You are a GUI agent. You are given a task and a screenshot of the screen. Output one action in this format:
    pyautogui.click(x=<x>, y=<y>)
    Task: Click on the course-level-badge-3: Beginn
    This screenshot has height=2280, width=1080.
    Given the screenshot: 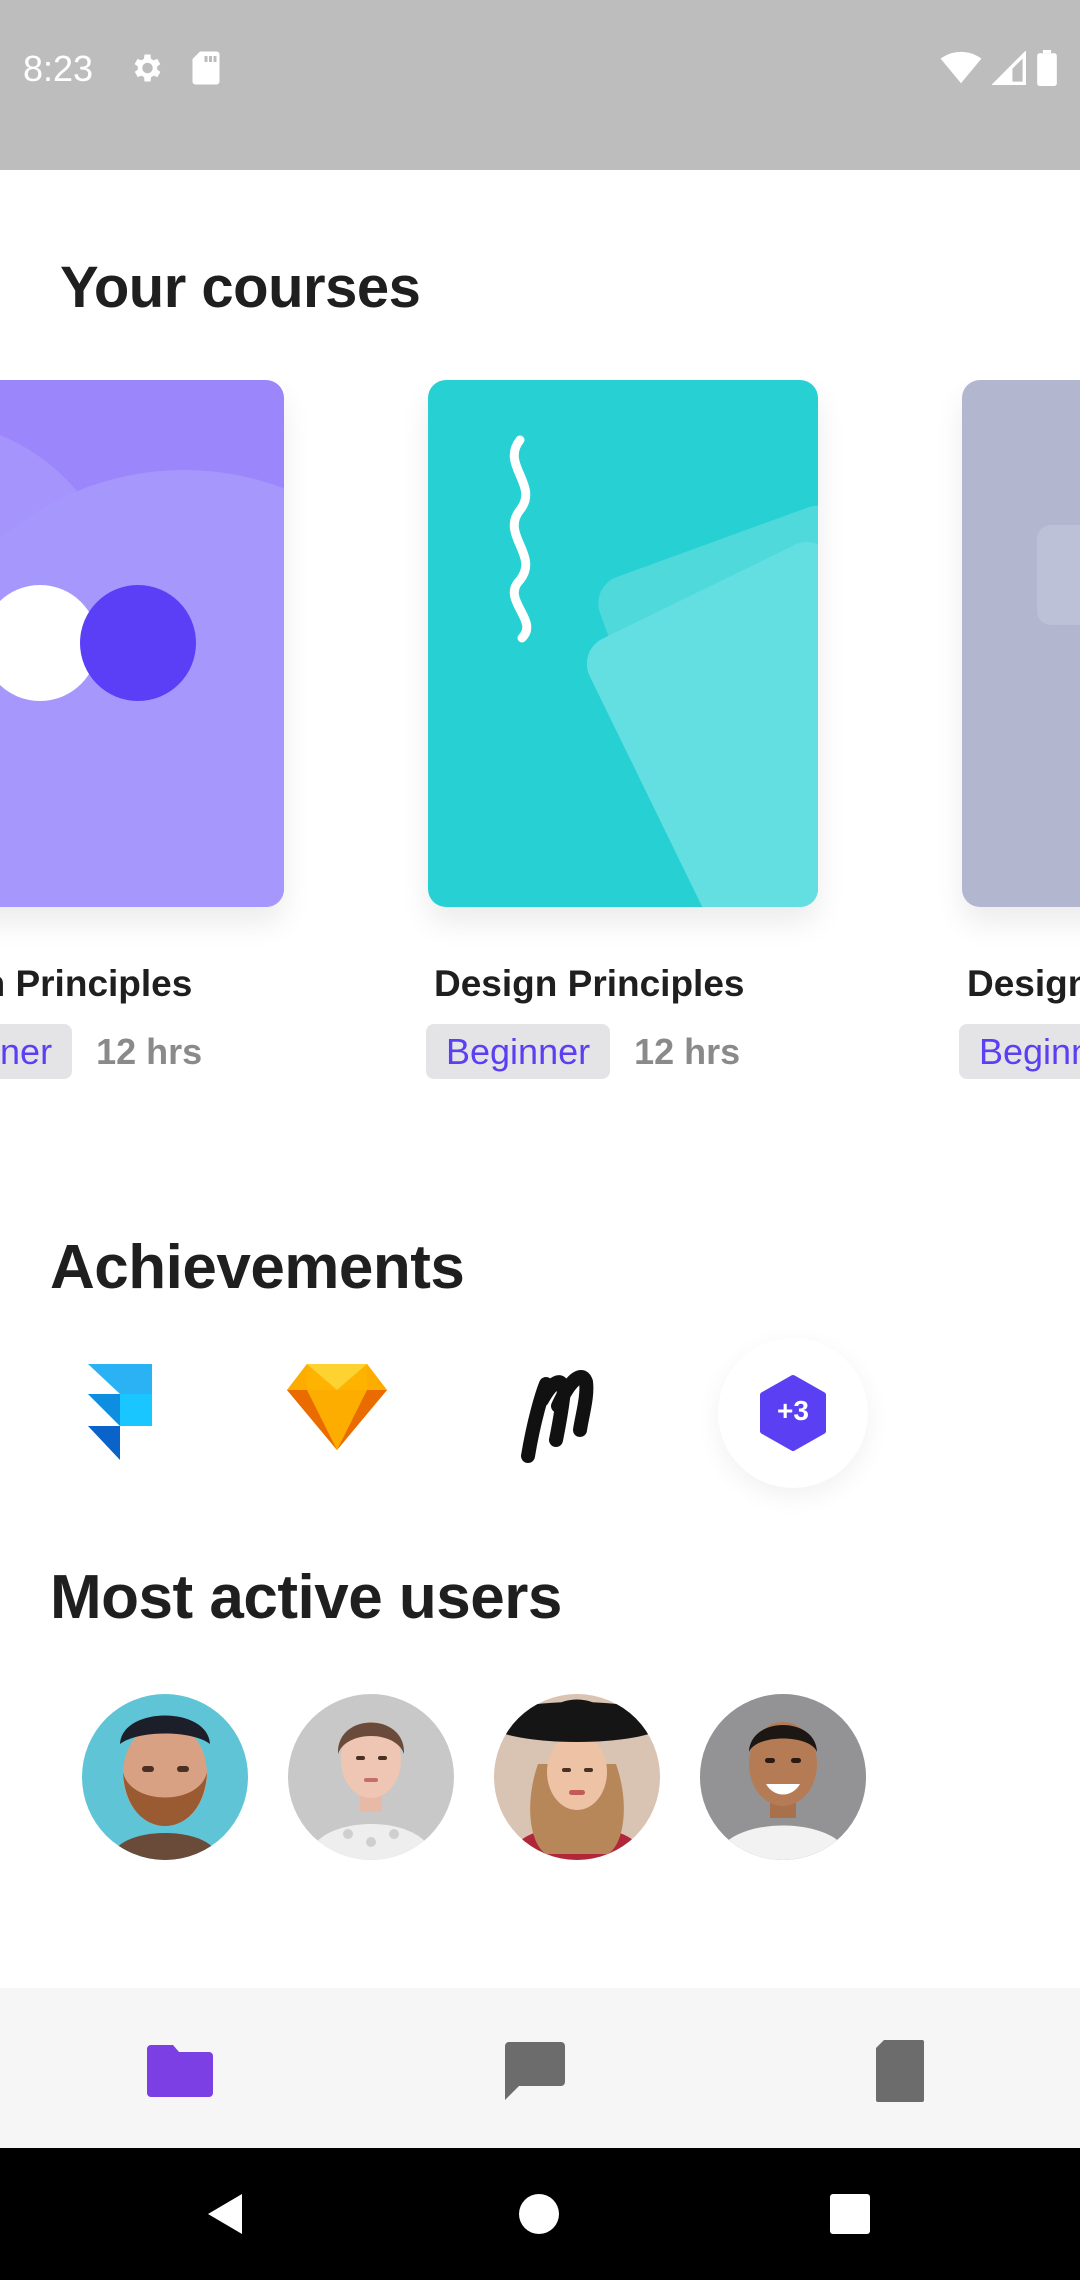 What is the action you would take?
    pyautogui.click(x=1019, y=1051)
    